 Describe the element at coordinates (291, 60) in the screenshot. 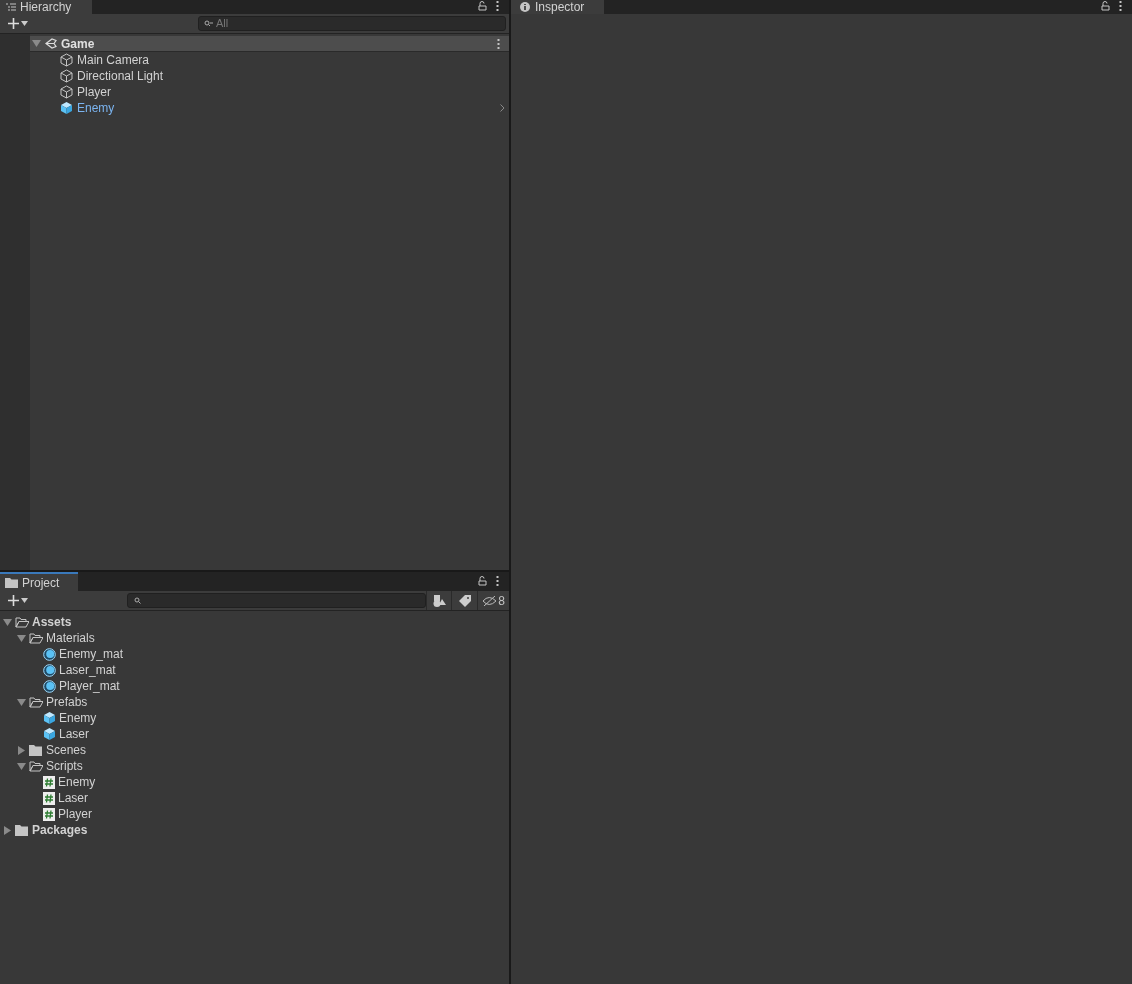

I see `hierarchy-item: Main Camera` at that location.